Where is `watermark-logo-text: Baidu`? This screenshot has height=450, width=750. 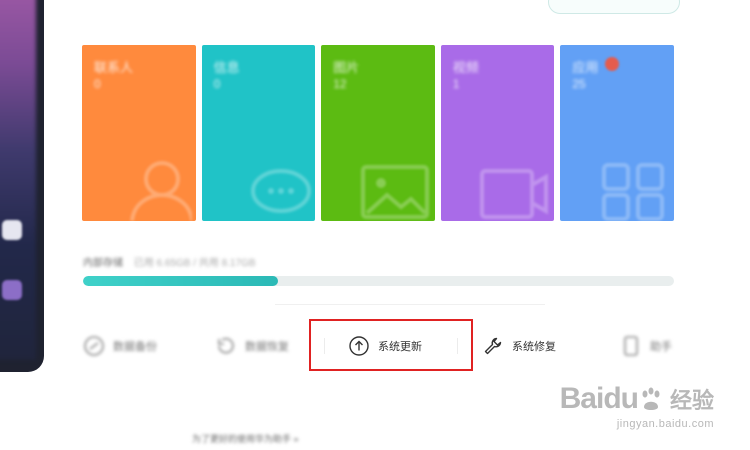
watermark-logo-text: Baidu is located at coordinates (599, 398).